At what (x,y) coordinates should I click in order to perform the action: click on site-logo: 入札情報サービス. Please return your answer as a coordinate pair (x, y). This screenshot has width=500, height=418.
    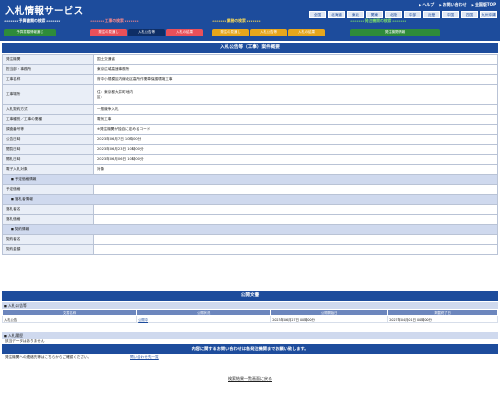
    Looking at the image, I should click on (44, 10).